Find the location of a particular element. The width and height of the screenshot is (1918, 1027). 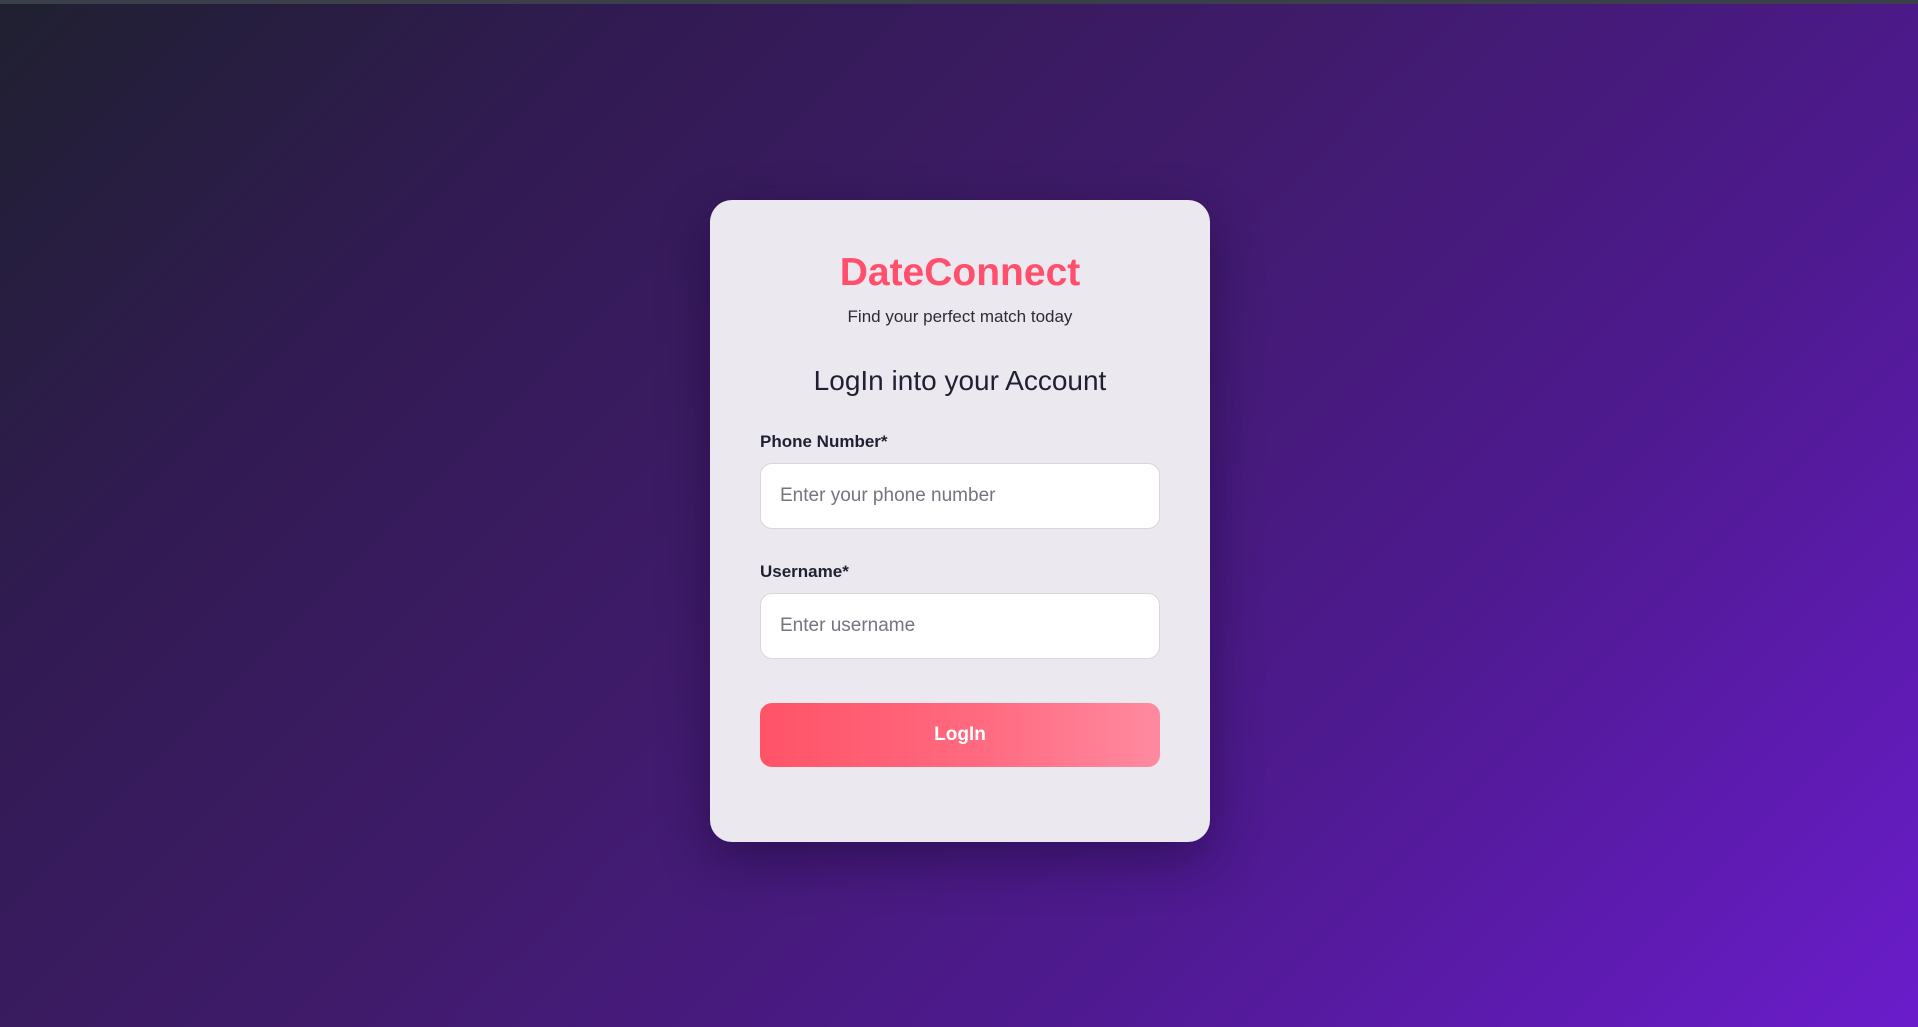

phone-field-group: Phone Number* is located at coordinates (960, 480).